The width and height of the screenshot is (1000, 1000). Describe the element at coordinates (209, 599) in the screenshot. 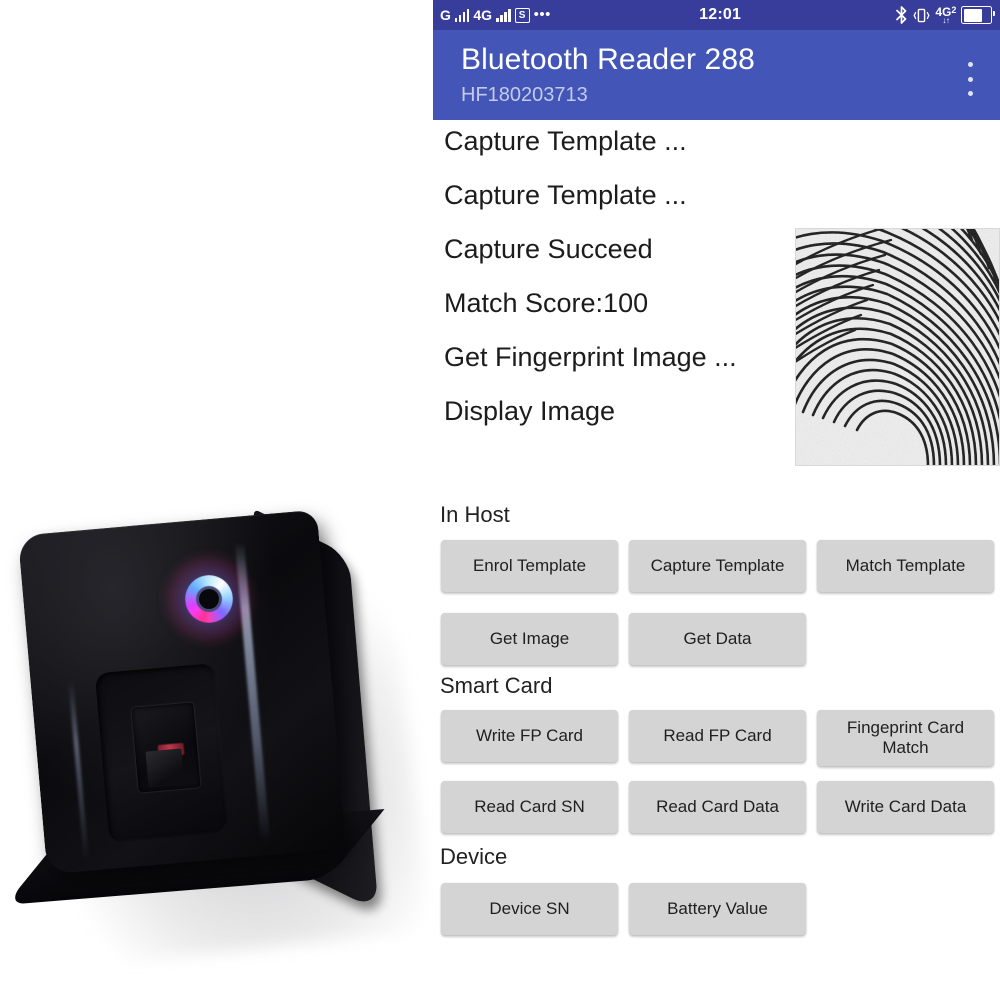

I see `device-led-core` at that location.